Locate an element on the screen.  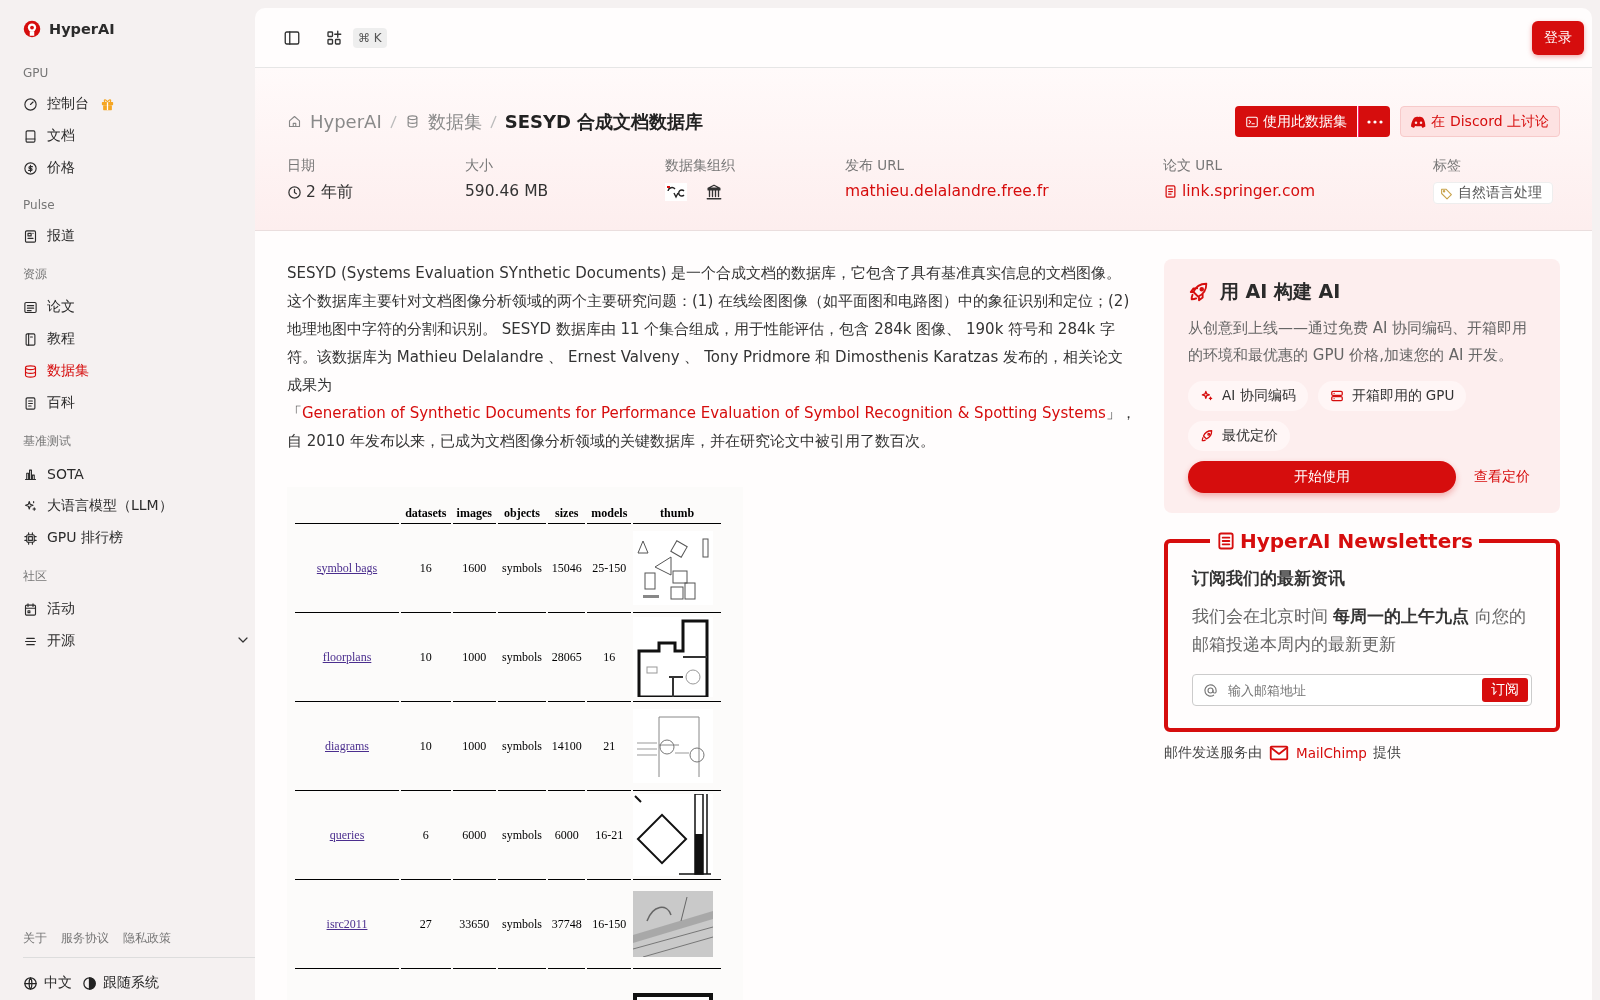
table-cell: 28065 is located at coordinates (567, 657).